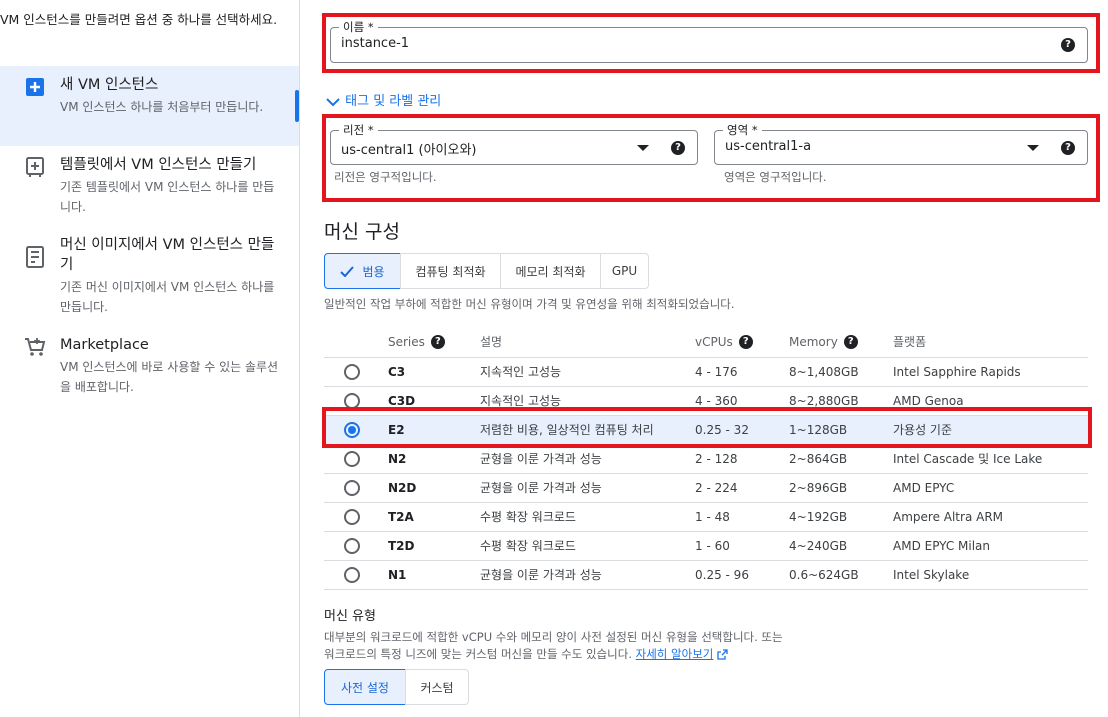 Image resolution: width=1108 pixels, height=717 pixels. I want to click on series-name: N2D, so click(434, 488).